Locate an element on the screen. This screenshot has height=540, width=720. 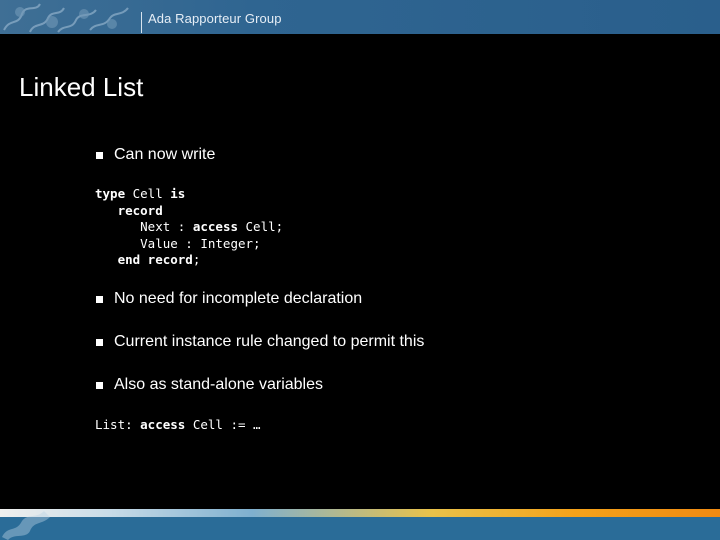
code-text: Value : Integer; is located at coordinates (178, 243).